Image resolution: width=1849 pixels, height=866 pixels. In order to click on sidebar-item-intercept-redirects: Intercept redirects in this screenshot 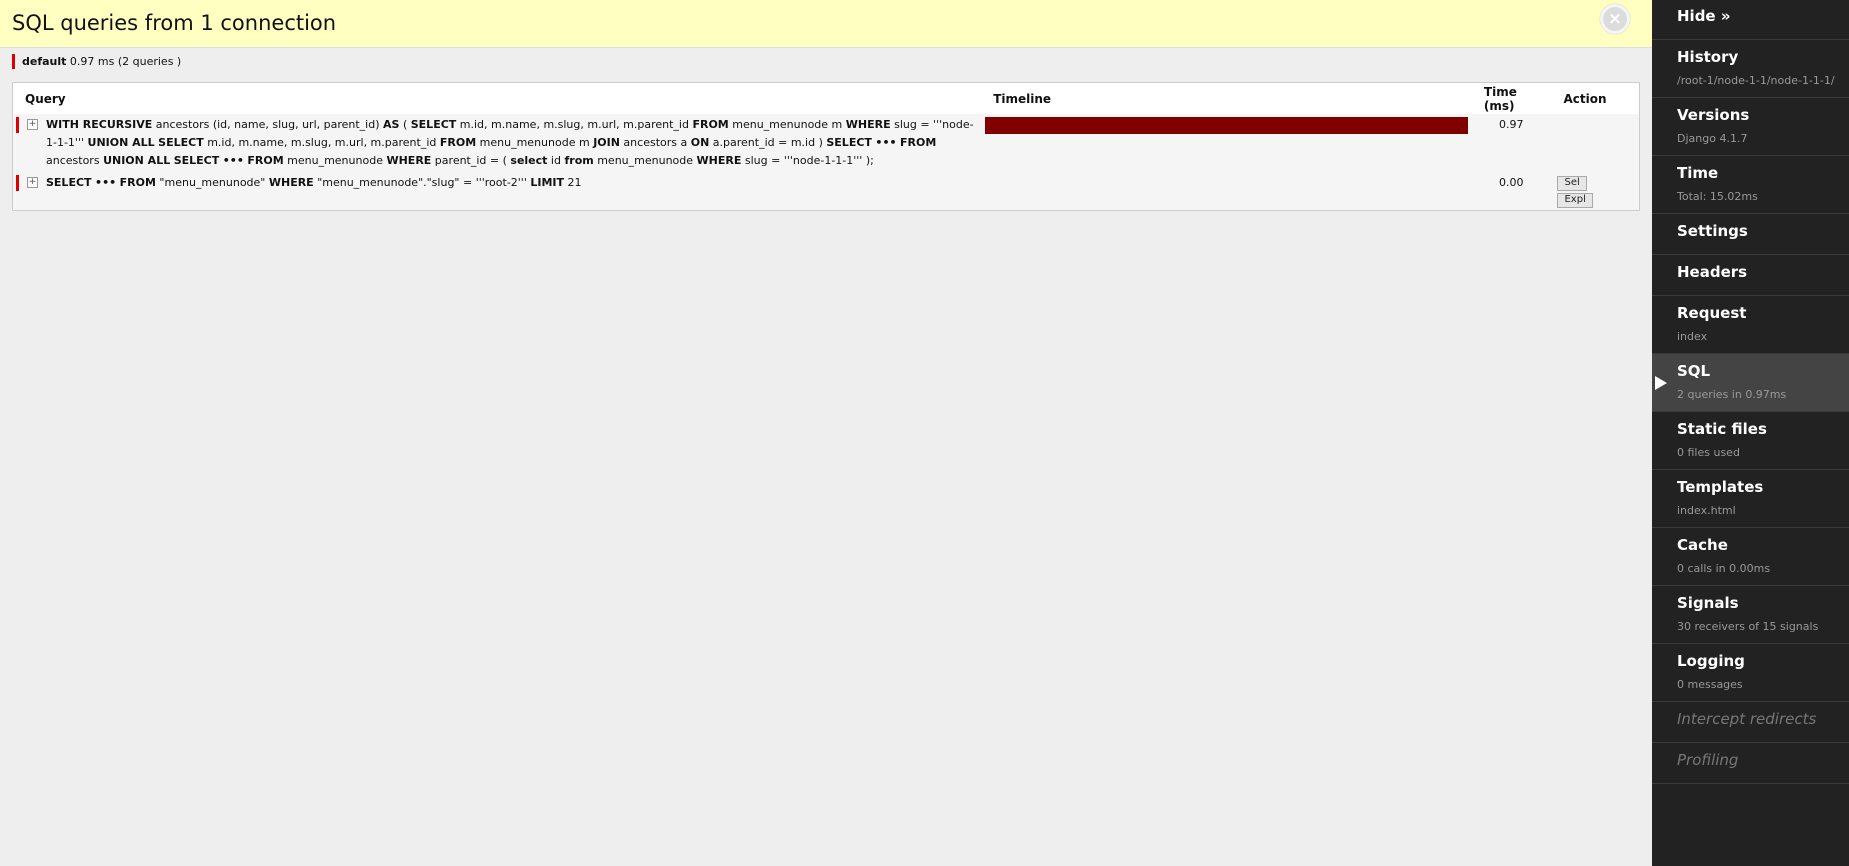, I will do `click(1750, 722)`.